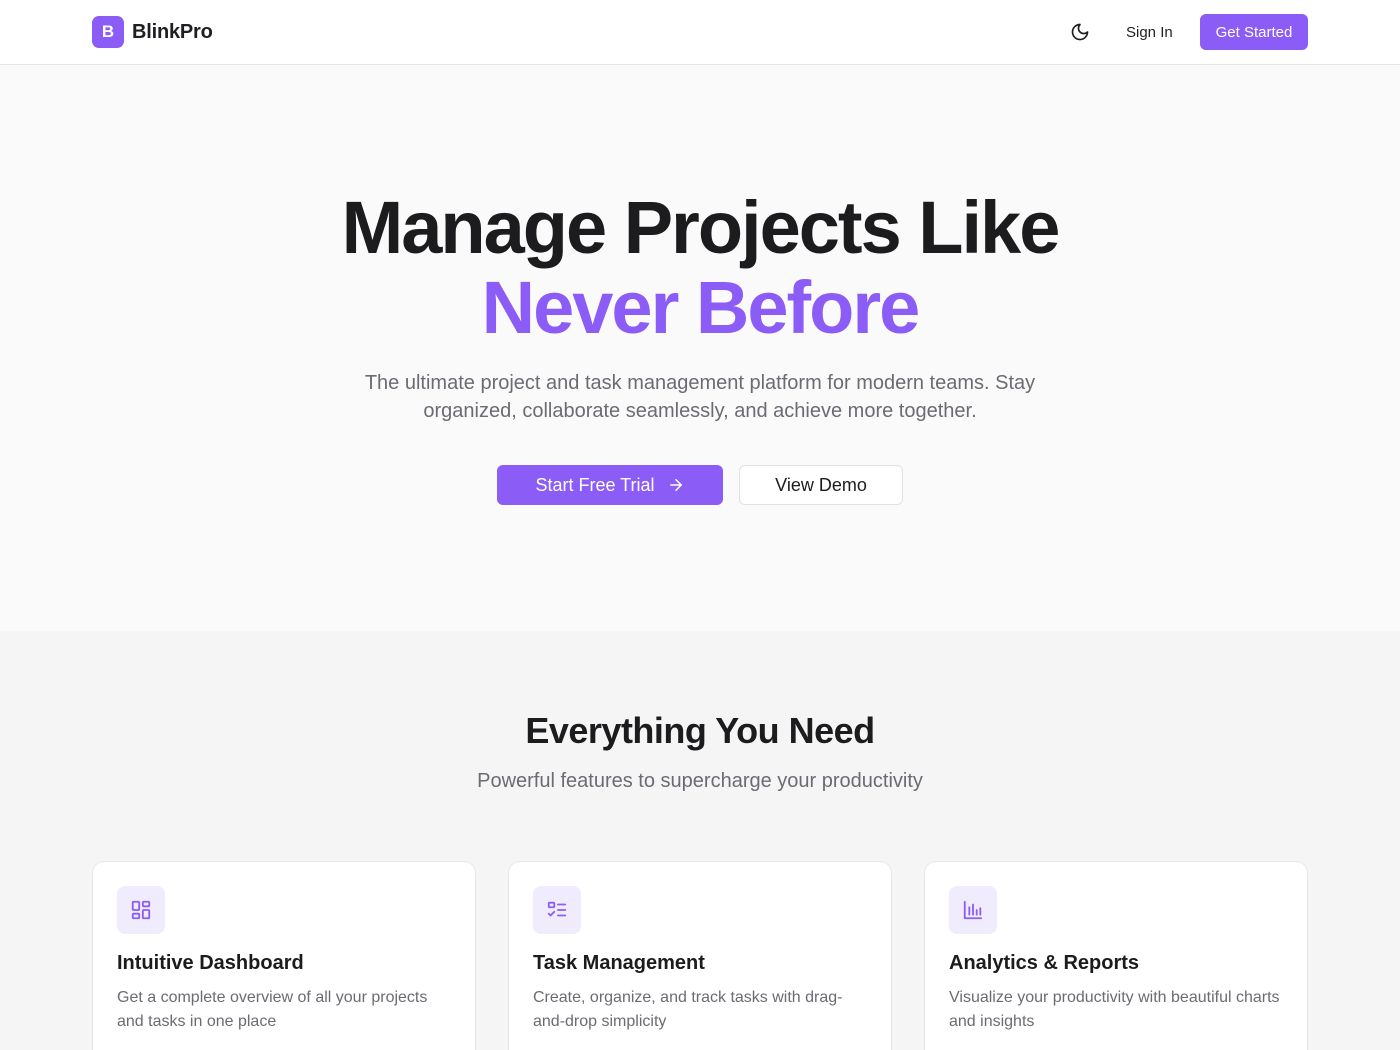 Image resolution: width=1400 pixels, height=1050 pixels. What do you see at coordinates (557, 910) in the screenshot?
I see `task-list-icon` at bounding box center [557, 910].